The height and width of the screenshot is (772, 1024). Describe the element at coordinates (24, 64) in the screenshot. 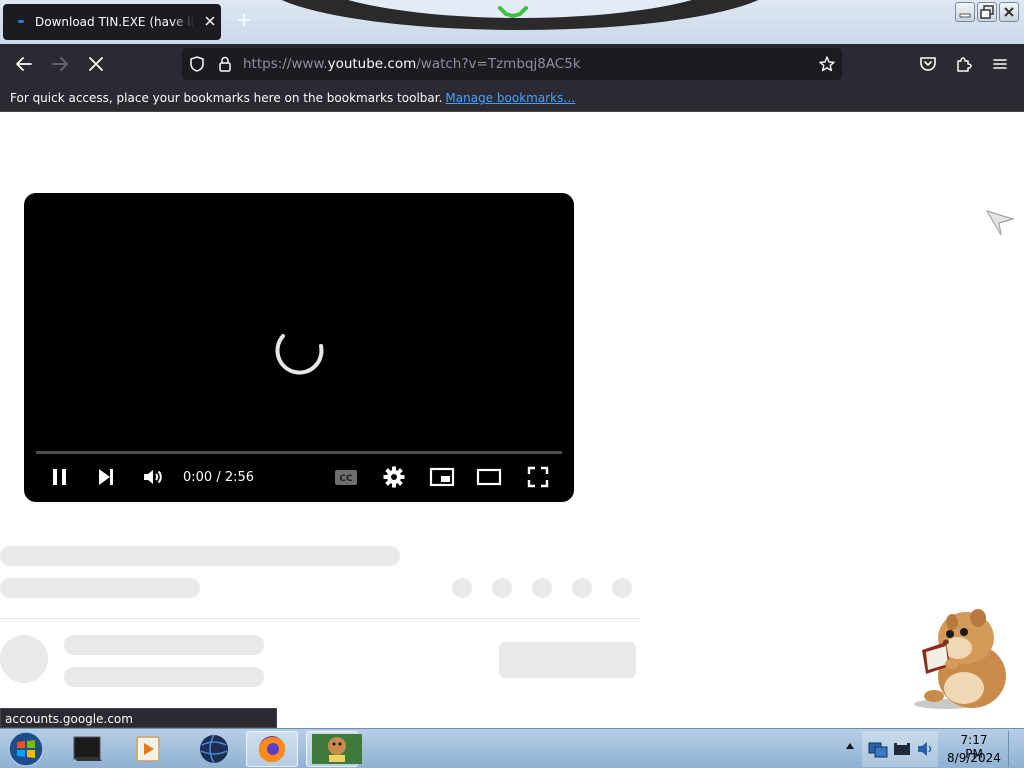

I see `back-button` at that location.